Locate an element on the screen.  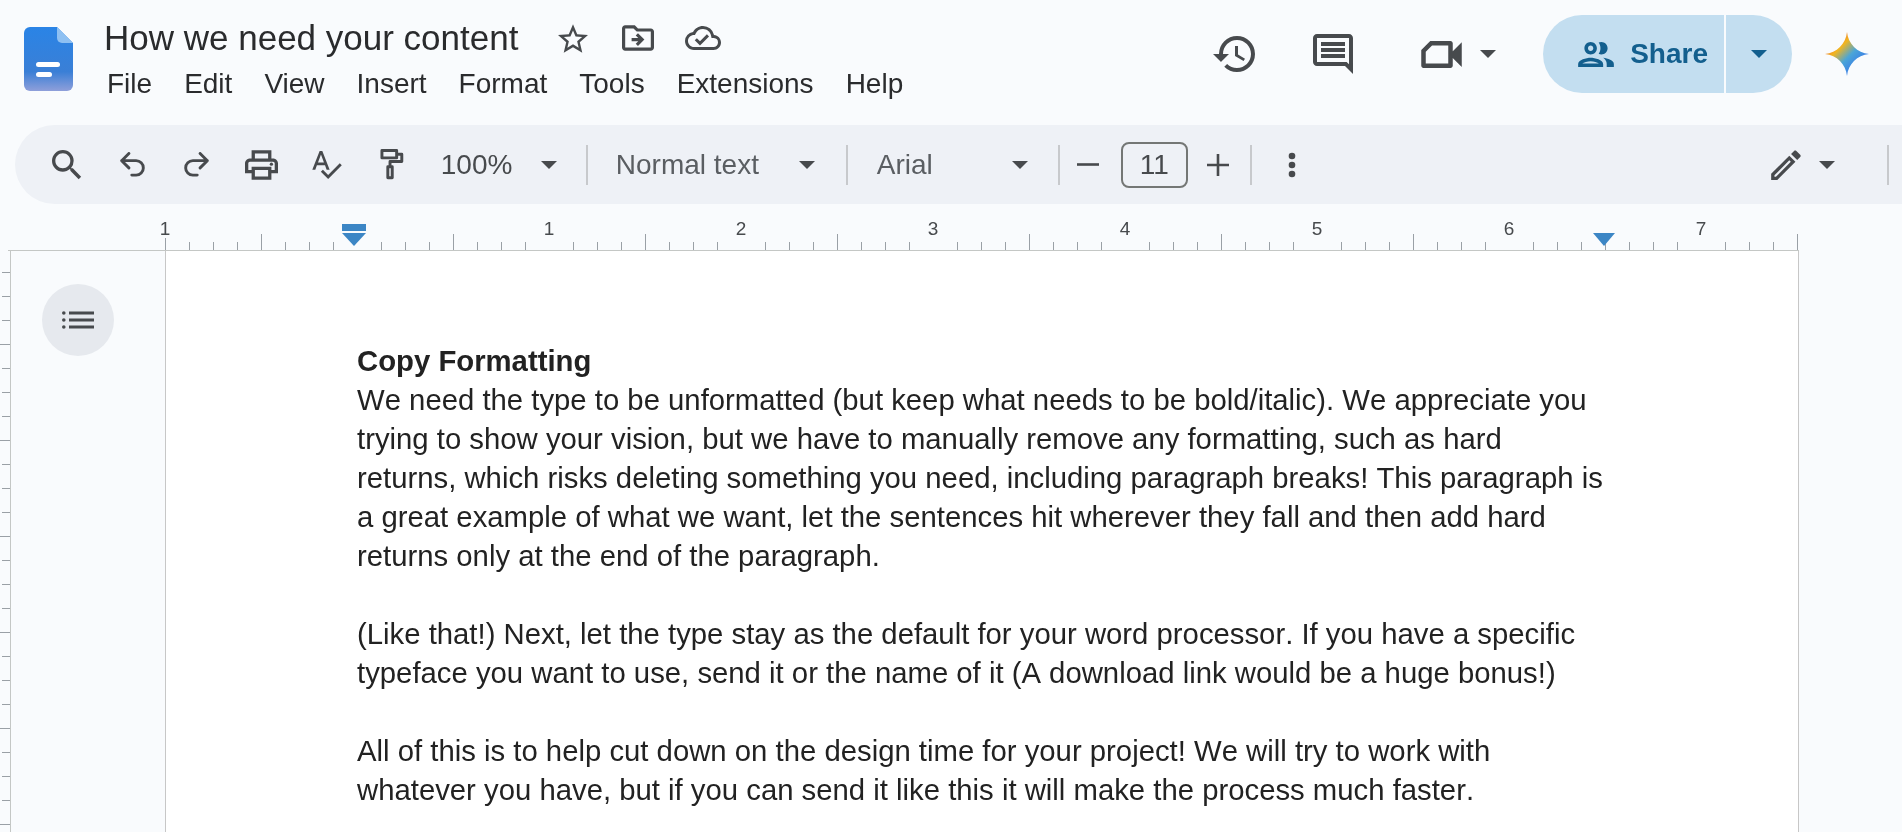
menu-item: Edit is located at coordinates (208, 84).